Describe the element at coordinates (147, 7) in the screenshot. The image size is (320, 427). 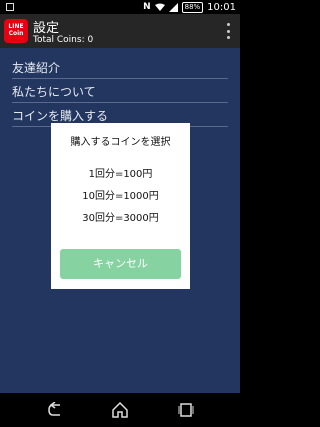
I see `nfc-icon: N` at that location.